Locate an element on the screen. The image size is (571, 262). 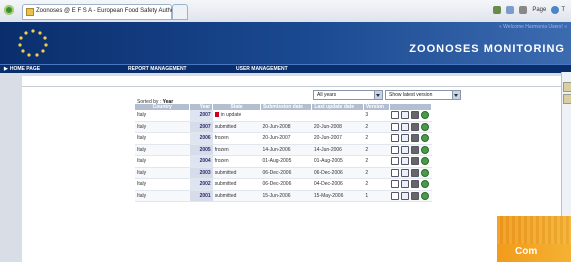
nav-report-label: REPORT MANAGEMENT is located at coordinates (157, 69).